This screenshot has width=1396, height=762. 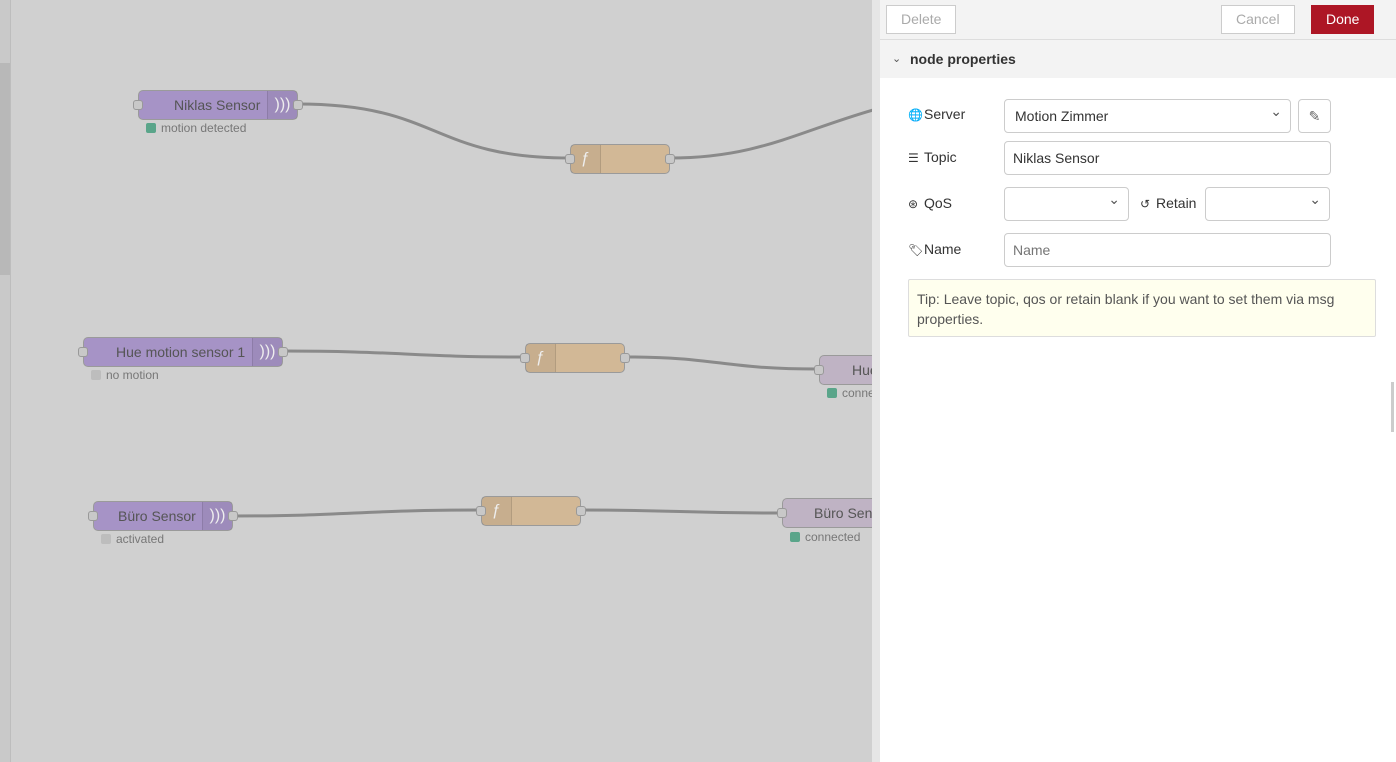 What do you see at coordinates (1168, 203) in the screenshot?
I see `retain-label: ↺ Retain` at bounding box center [1168, 203].